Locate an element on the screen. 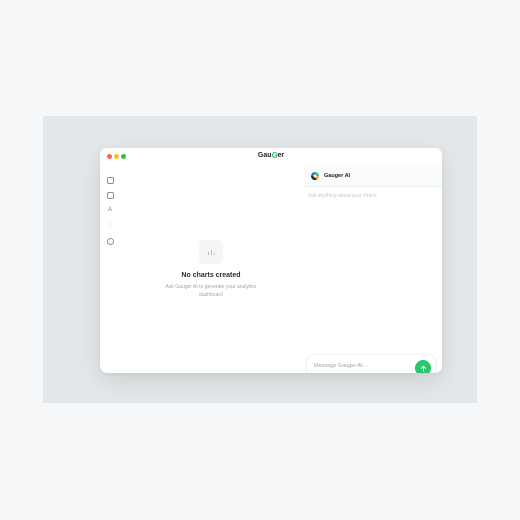 Image resolution: width=520 pixels, height=520 pixels. send-button is located at coordinates (423, 366).